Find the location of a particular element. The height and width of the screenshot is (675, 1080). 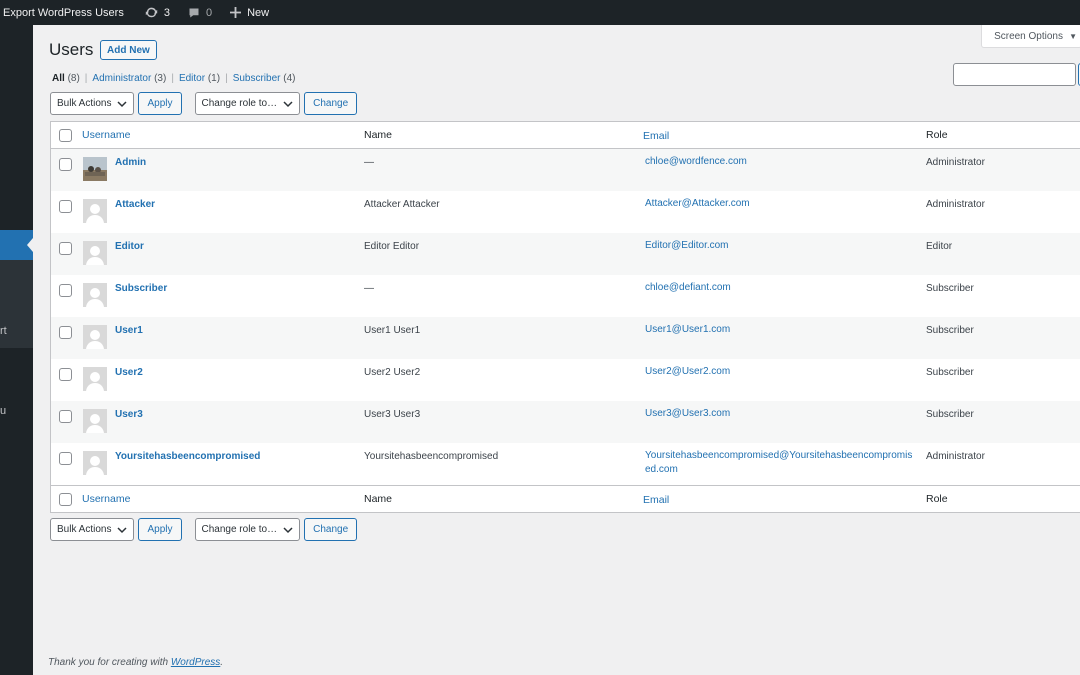

footer-end: . is located at coordinates (222, 662).